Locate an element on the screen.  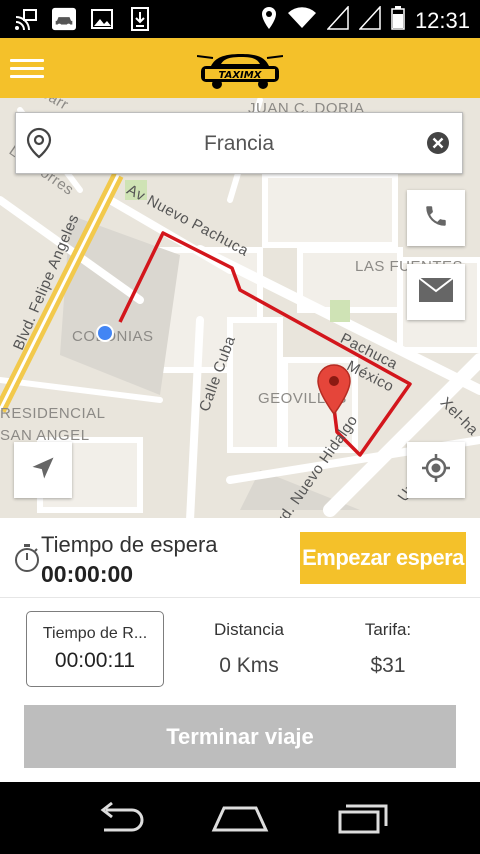
distance-stat: Distancia 0 Kms is located at coordinates (249, 649).